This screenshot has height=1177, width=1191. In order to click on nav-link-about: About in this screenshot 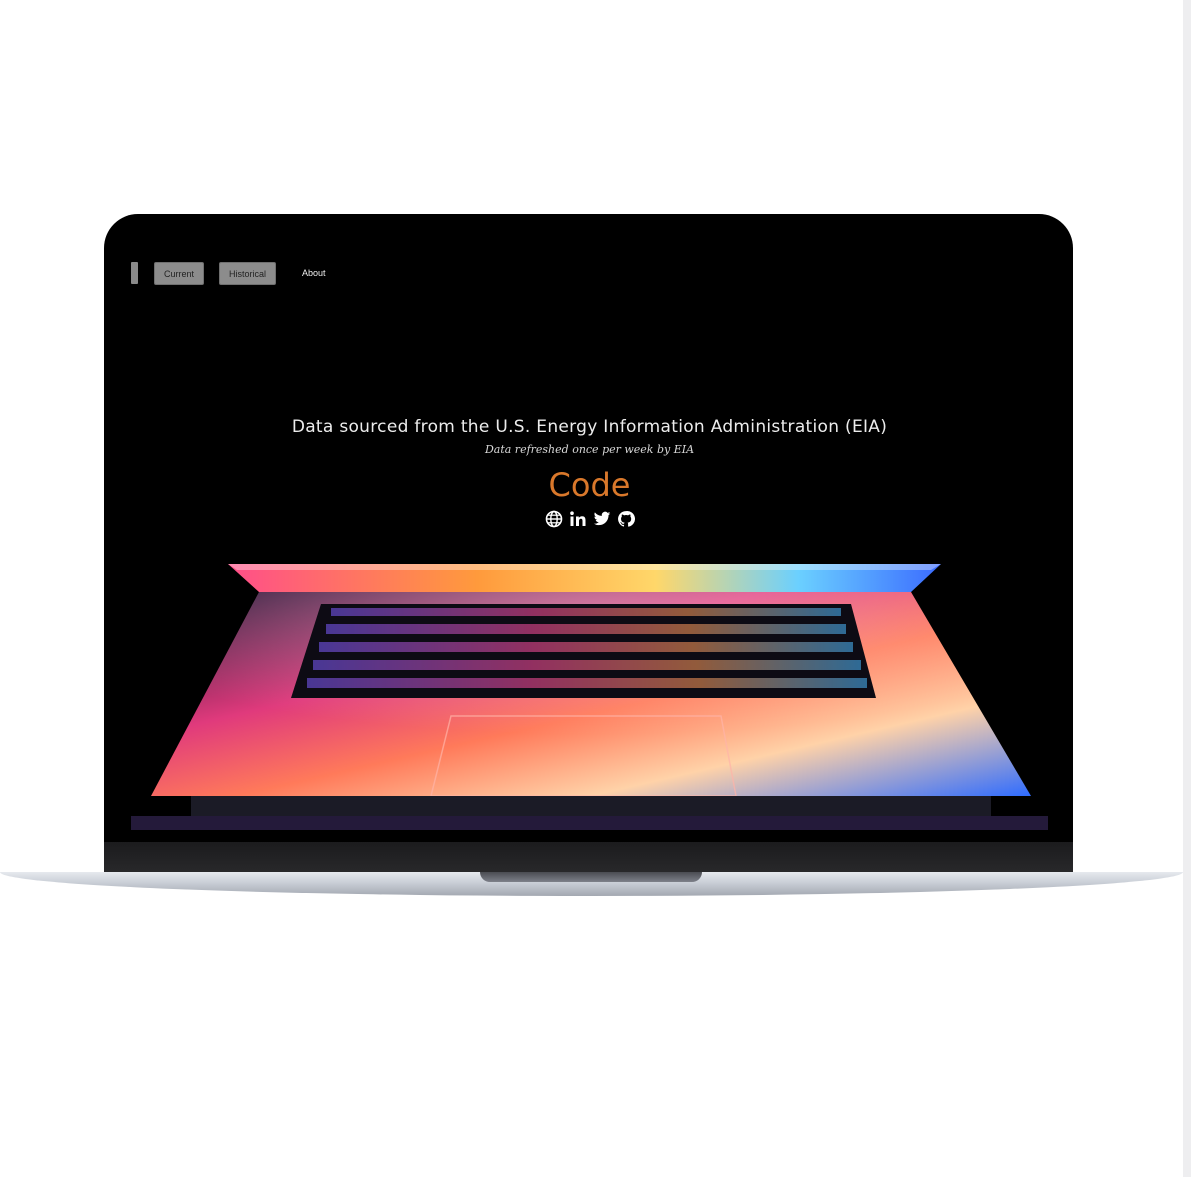, I will do `click(314, 273)`.